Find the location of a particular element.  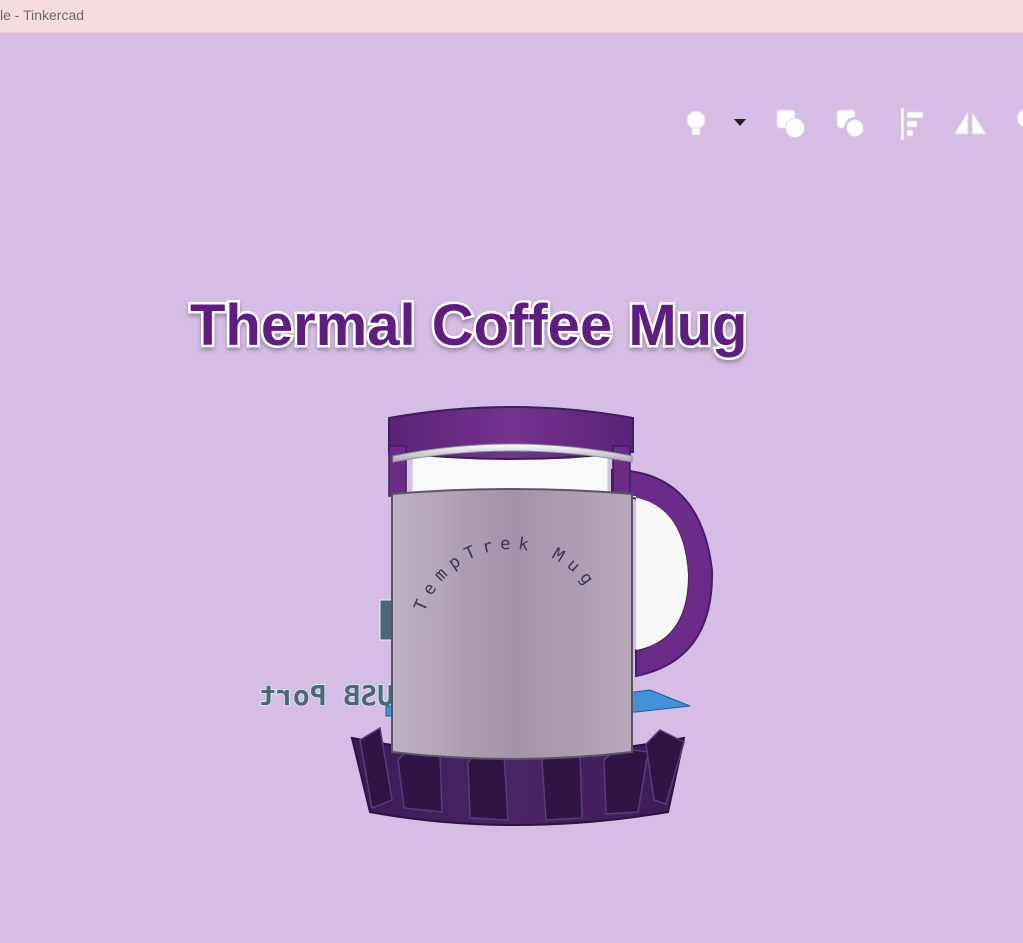

usb-port-label: USB Port is located at coordinates (326, 695).